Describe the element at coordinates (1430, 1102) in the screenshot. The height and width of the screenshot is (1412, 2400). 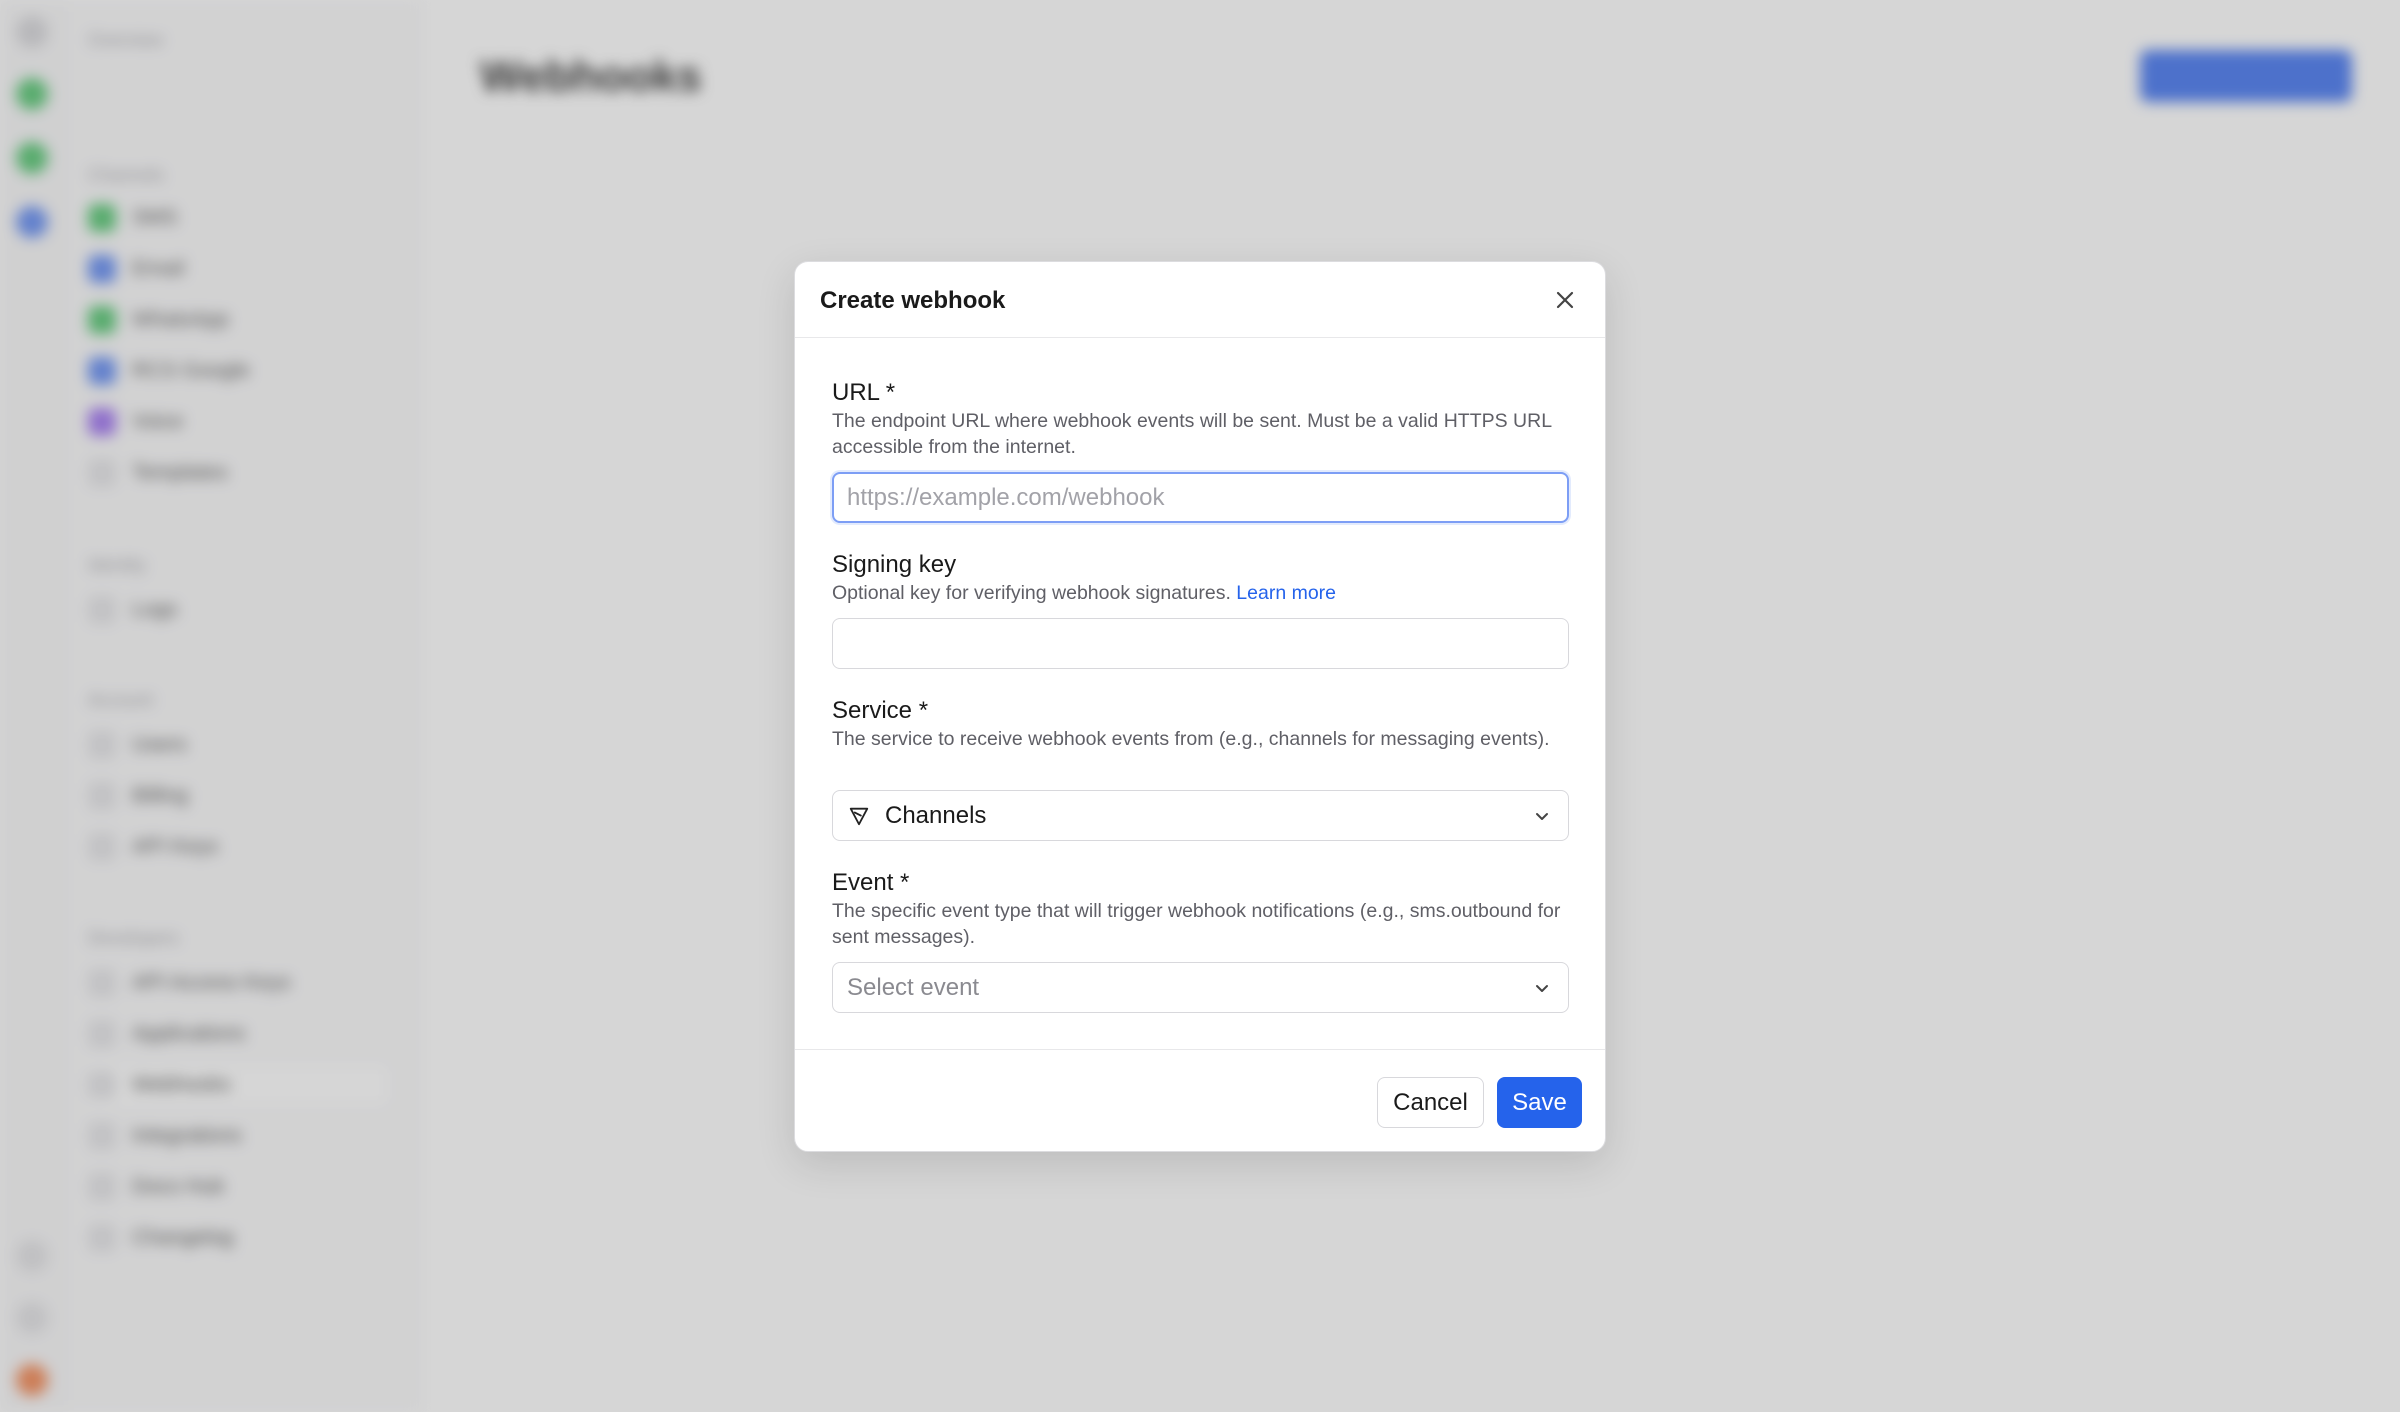
I see `cancel-button: Cancel` at that location.